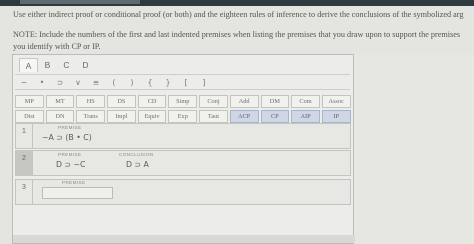  What do you see at coordinates (132, 82) in the screenshot?
I see `symbol-rparen-button: )` at bounding box center [132, 82].